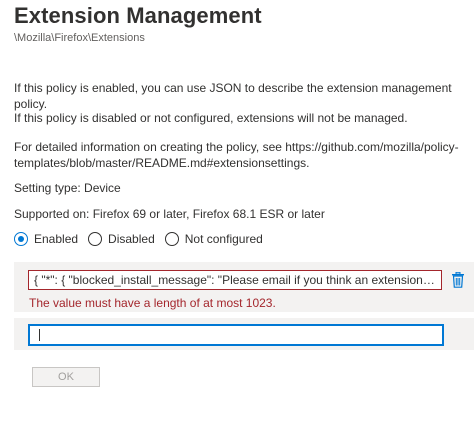  Describe the element at coordinates (236, 335) in the screenshot. I see `new-value-input` at that location.